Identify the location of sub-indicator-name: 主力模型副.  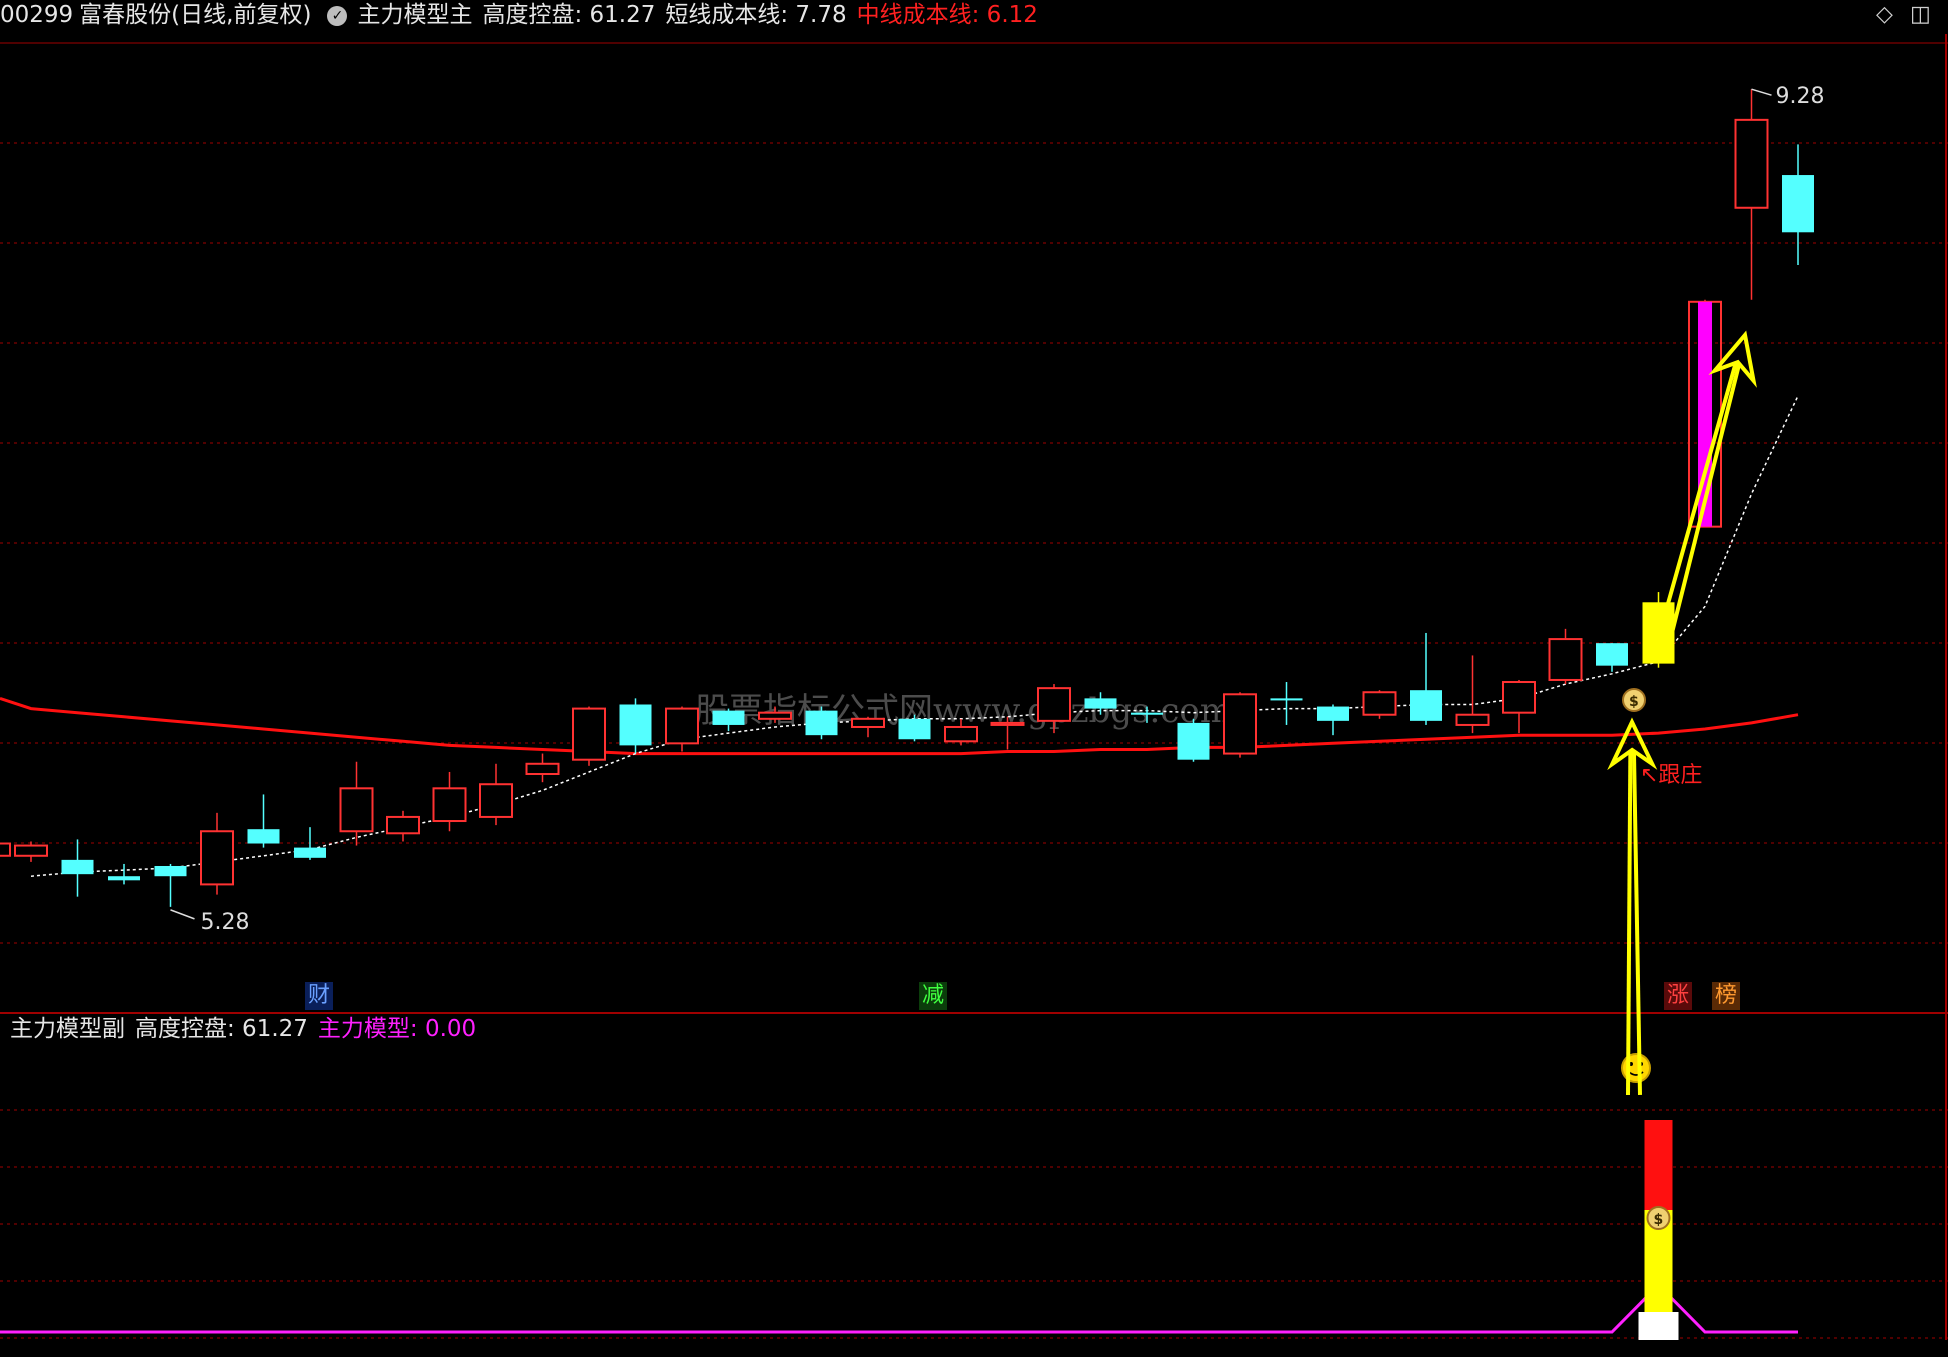
(67, 1029).